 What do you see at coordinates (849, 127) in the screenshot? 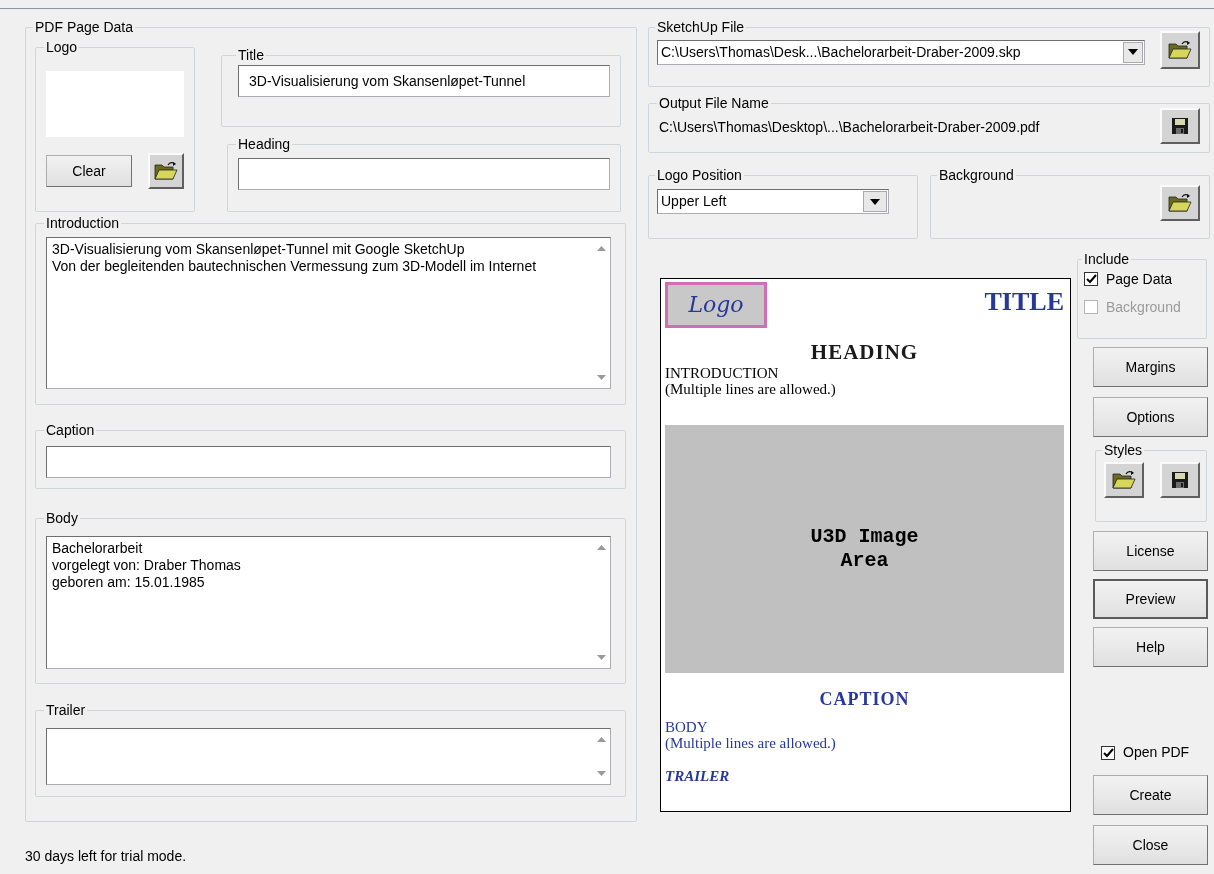
I see `output-file-path: C:\Users\Thomas\Desktop\...\Bachelorarbeit-Draber-2009.pdf` at bounding box center [849, 127].